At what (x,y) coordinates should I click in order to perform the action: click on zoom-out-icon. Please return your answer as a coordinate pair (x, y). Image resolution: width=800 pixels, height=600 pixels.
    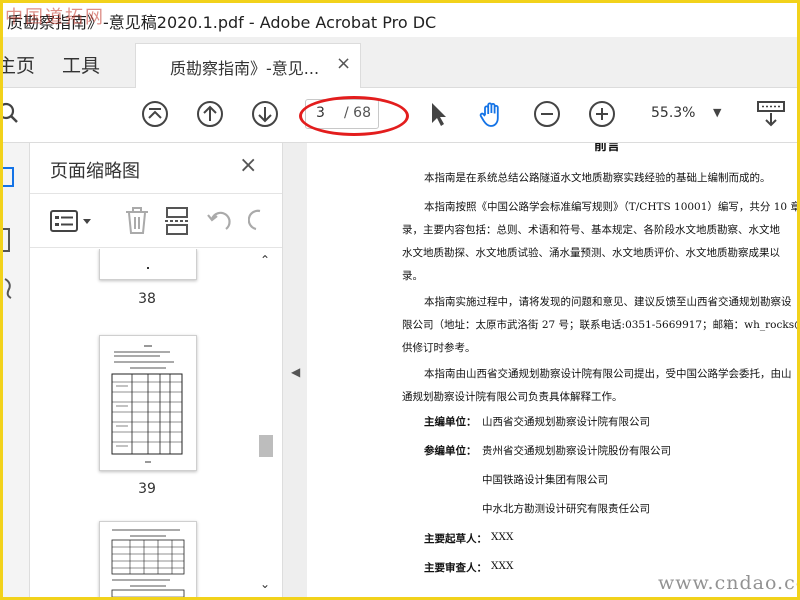
    Looking at the image, I should click on (547, 114).